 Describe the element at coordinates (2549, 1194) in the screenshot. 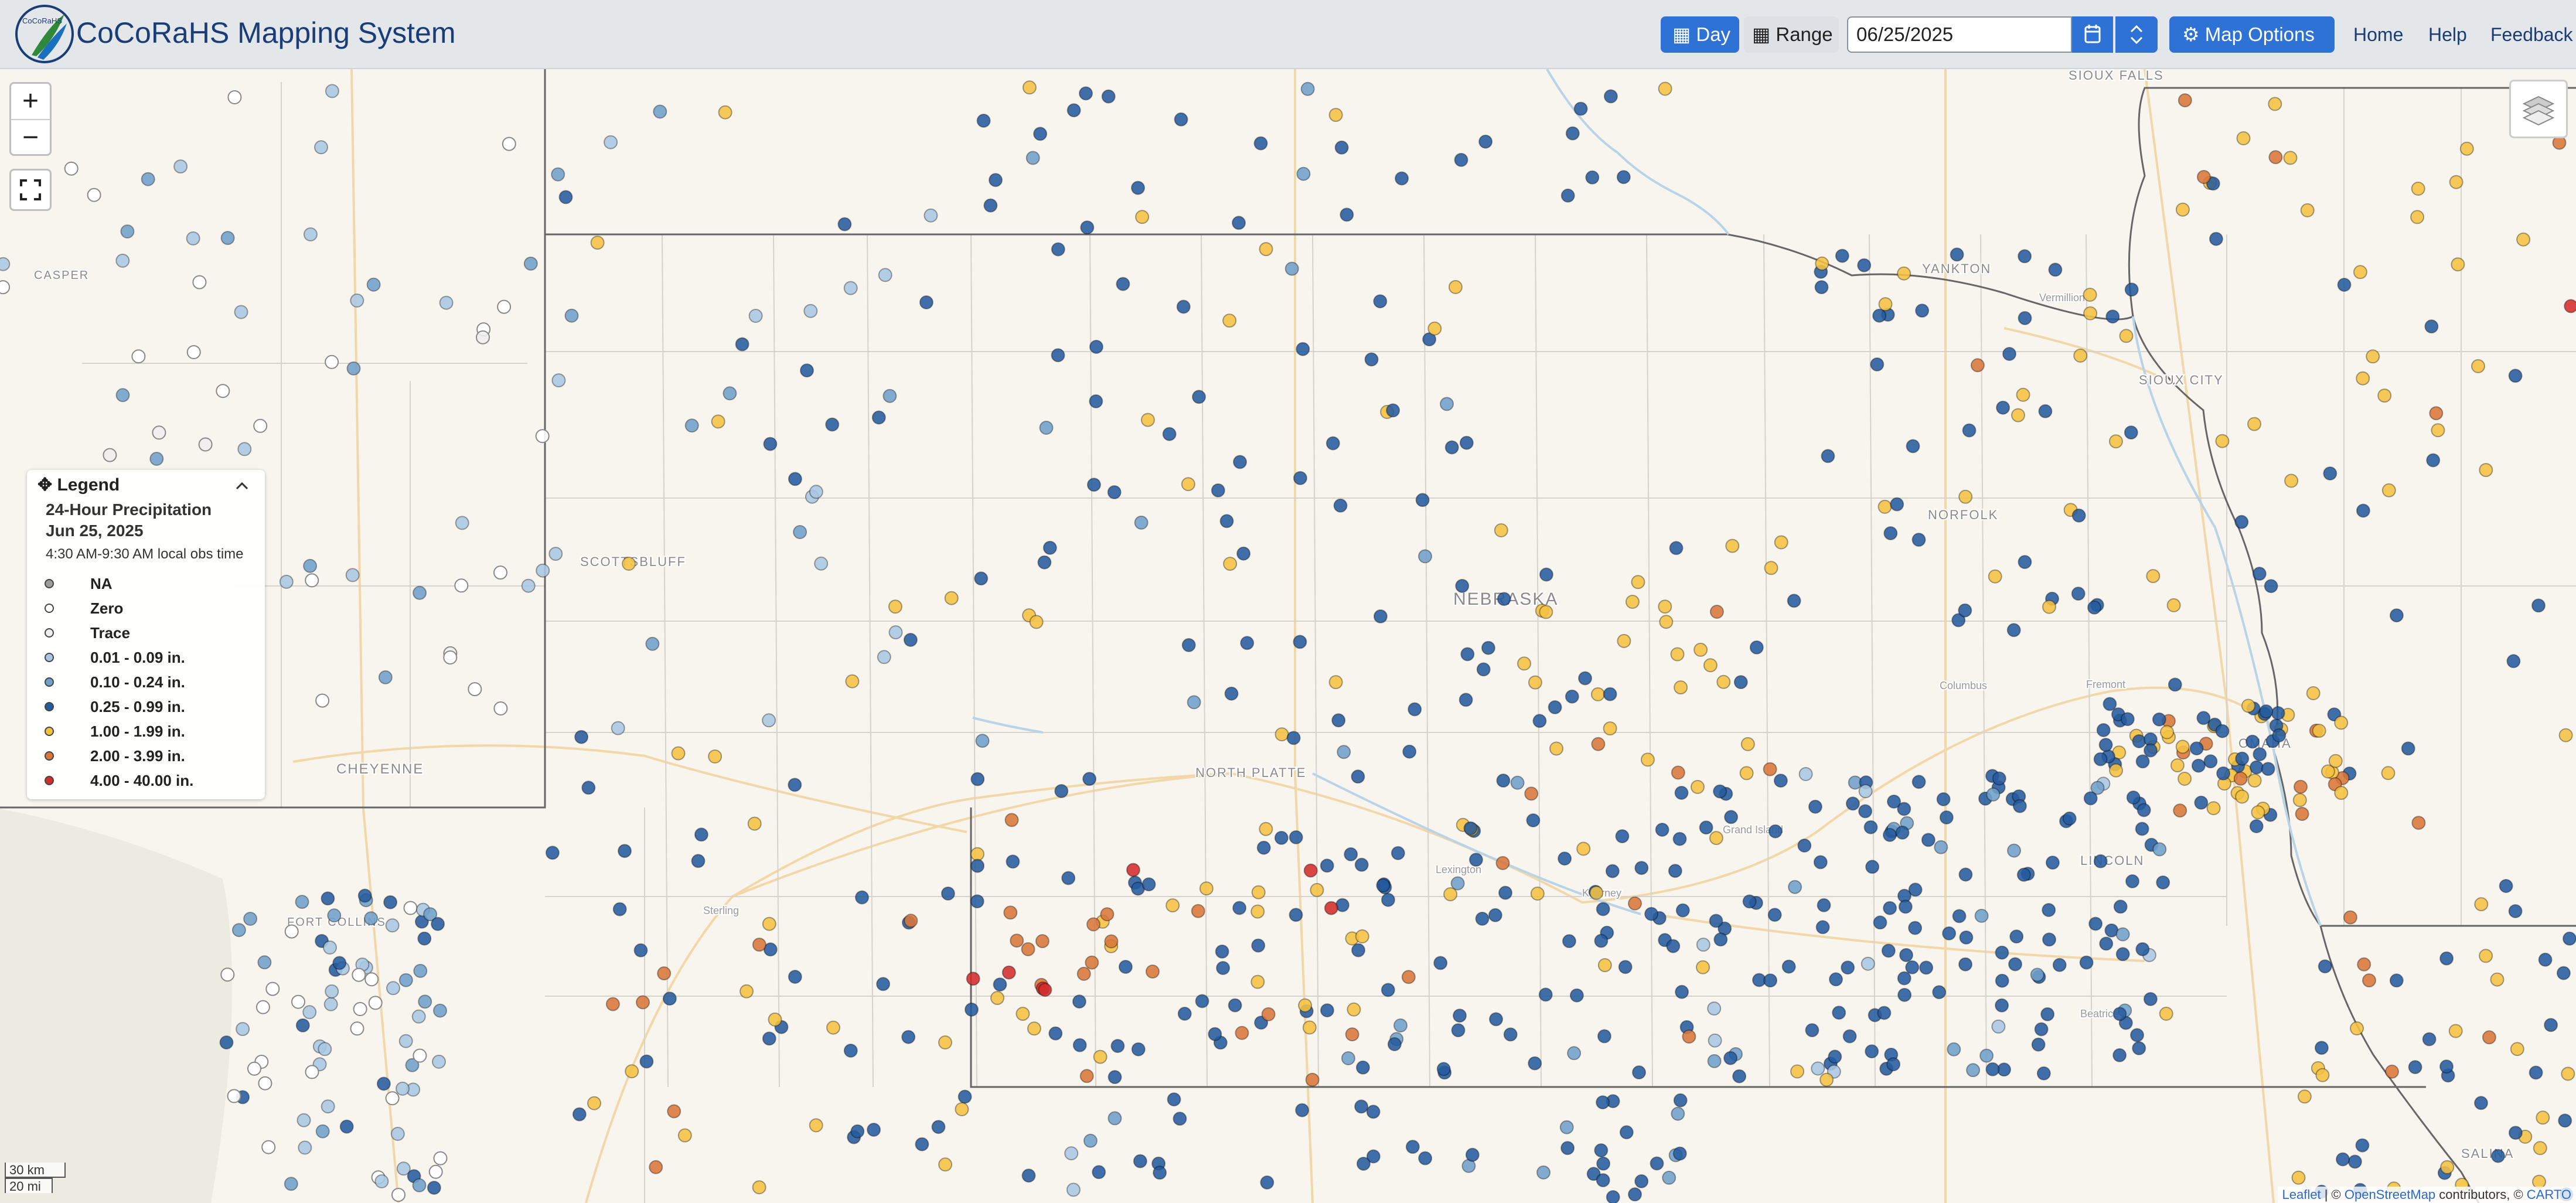

I see `carto-link: CARTO` at that location.